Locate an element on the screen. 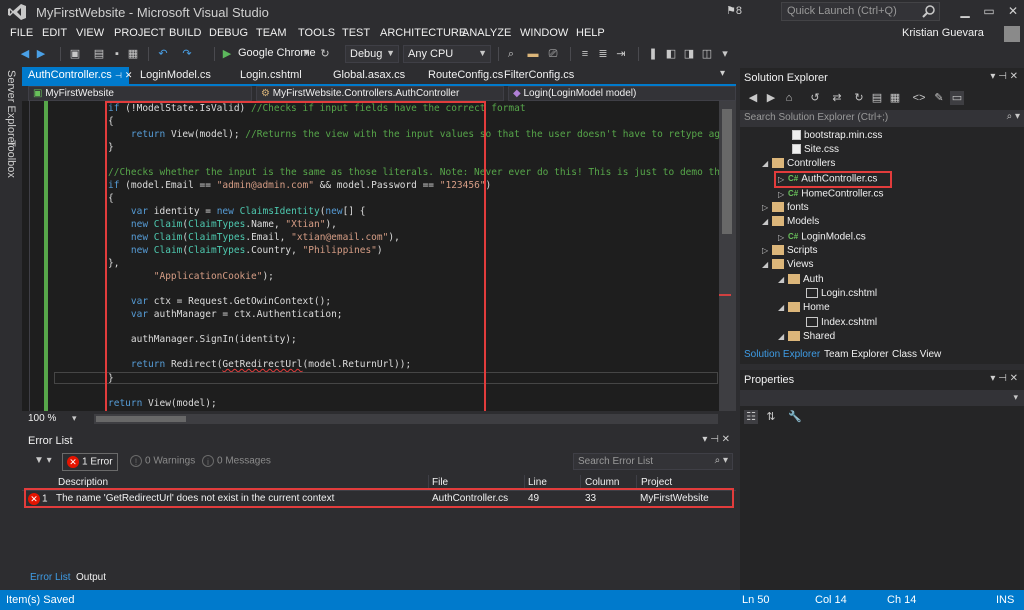  tree-item-shared-folder: ◢ Shared is located at coordinates (806, 337).